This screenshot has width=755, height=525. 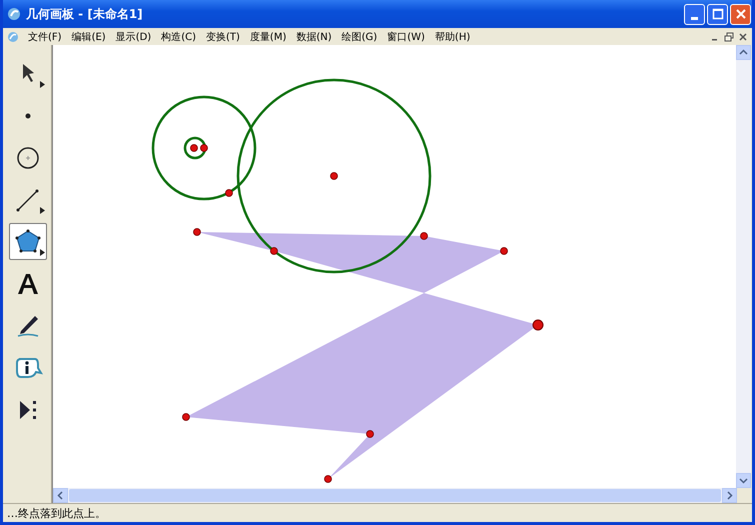 What do you see at coordinates (743, 266) in the screenshot?
I see `vertical-scrollbar` at bounding box center [743, 266].